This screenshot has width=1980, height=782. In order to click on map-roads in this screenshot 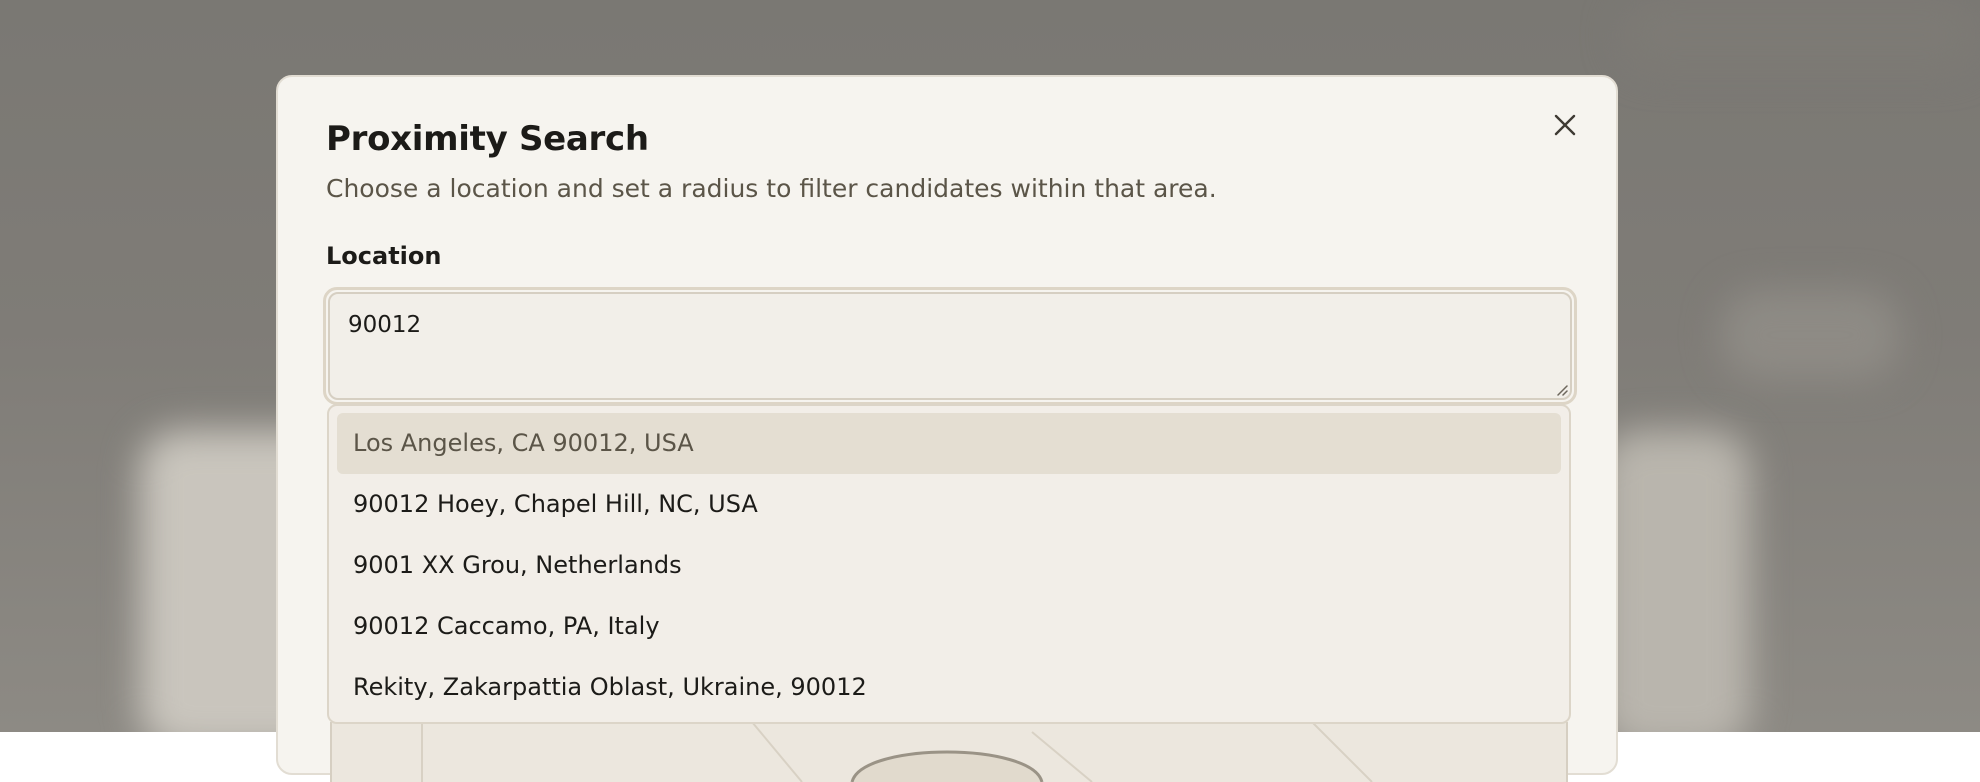, I will do `click(897, 752)`.